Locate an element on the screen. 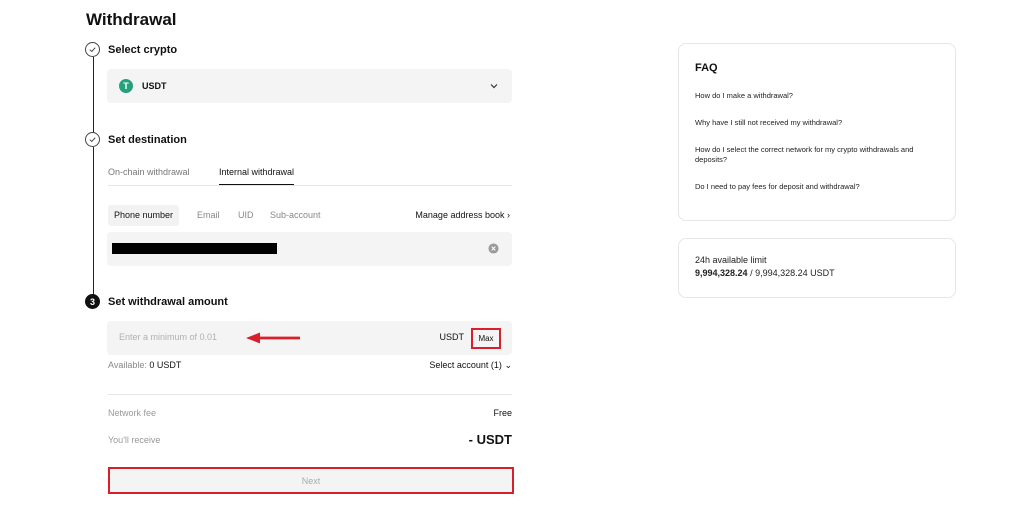 This screenshot has height=516, width=1024. usdt-icon: T is located at coordinates (126, 86).